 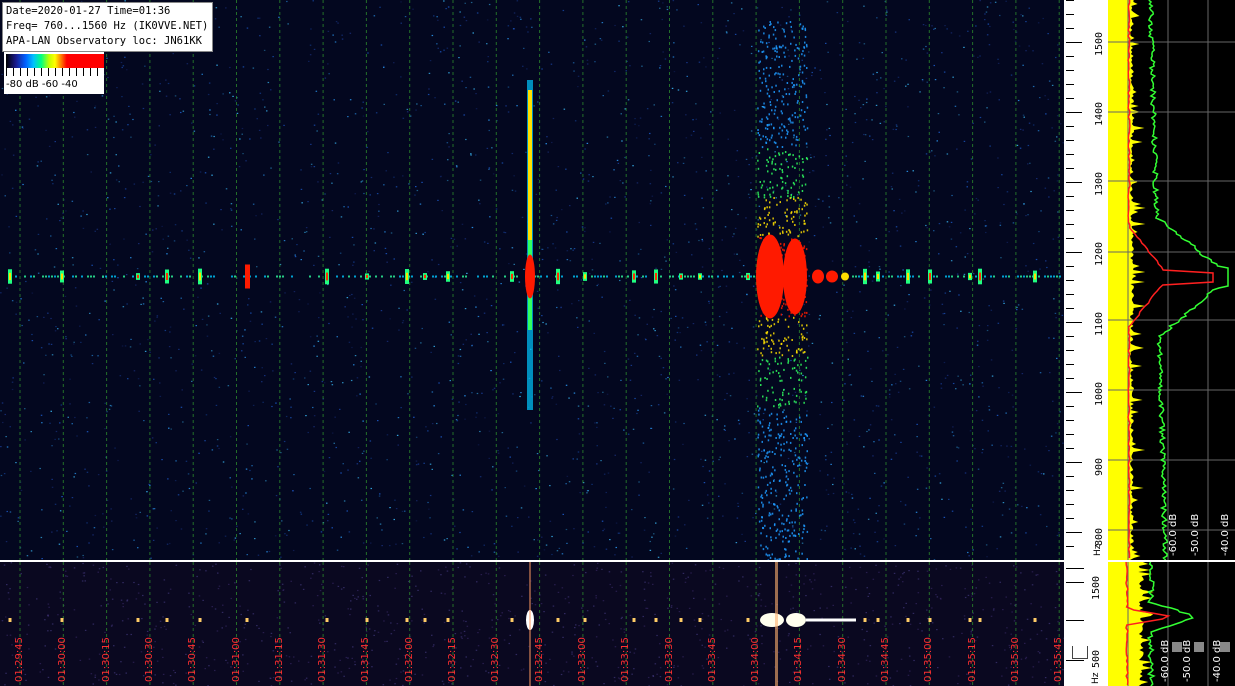 I want to click on time-label: 01:32:45, so click(x=539, y=659).